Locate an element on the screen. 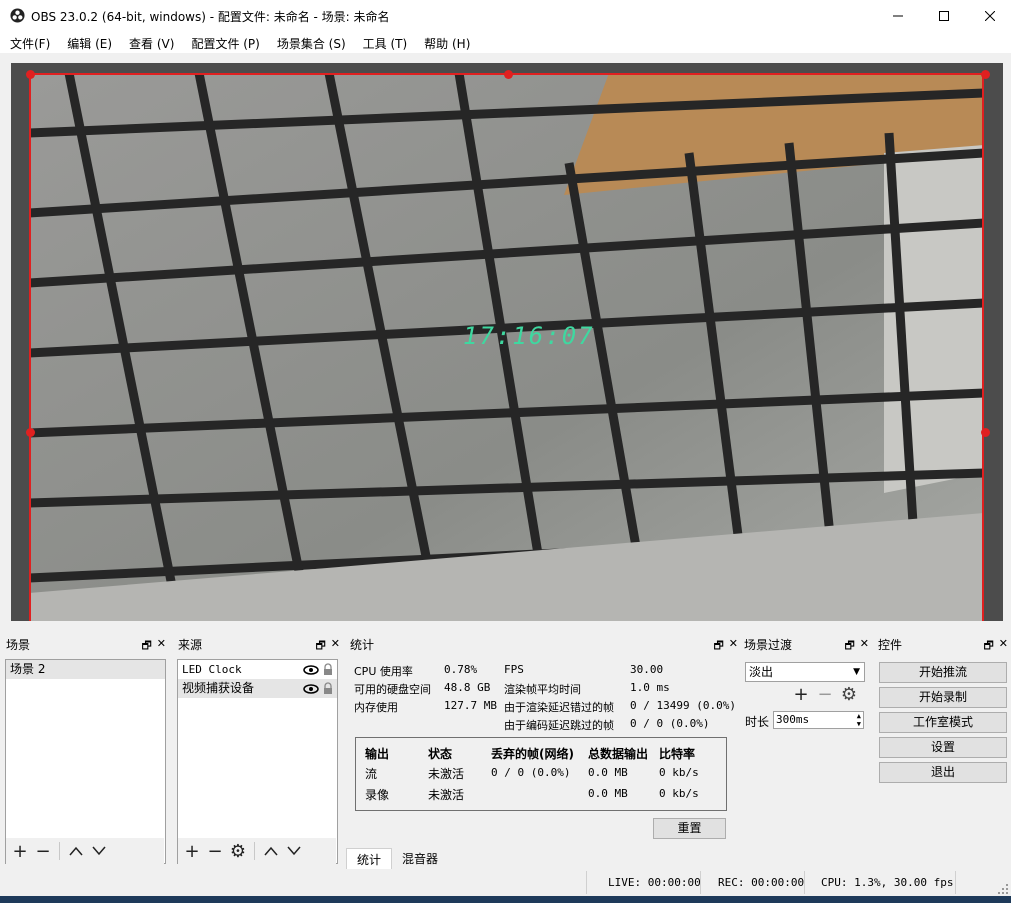 This screenshot has width=1011, height=903. duration-spinbox: 300ms ▲ ▼ is located at coordinates (818, 720).